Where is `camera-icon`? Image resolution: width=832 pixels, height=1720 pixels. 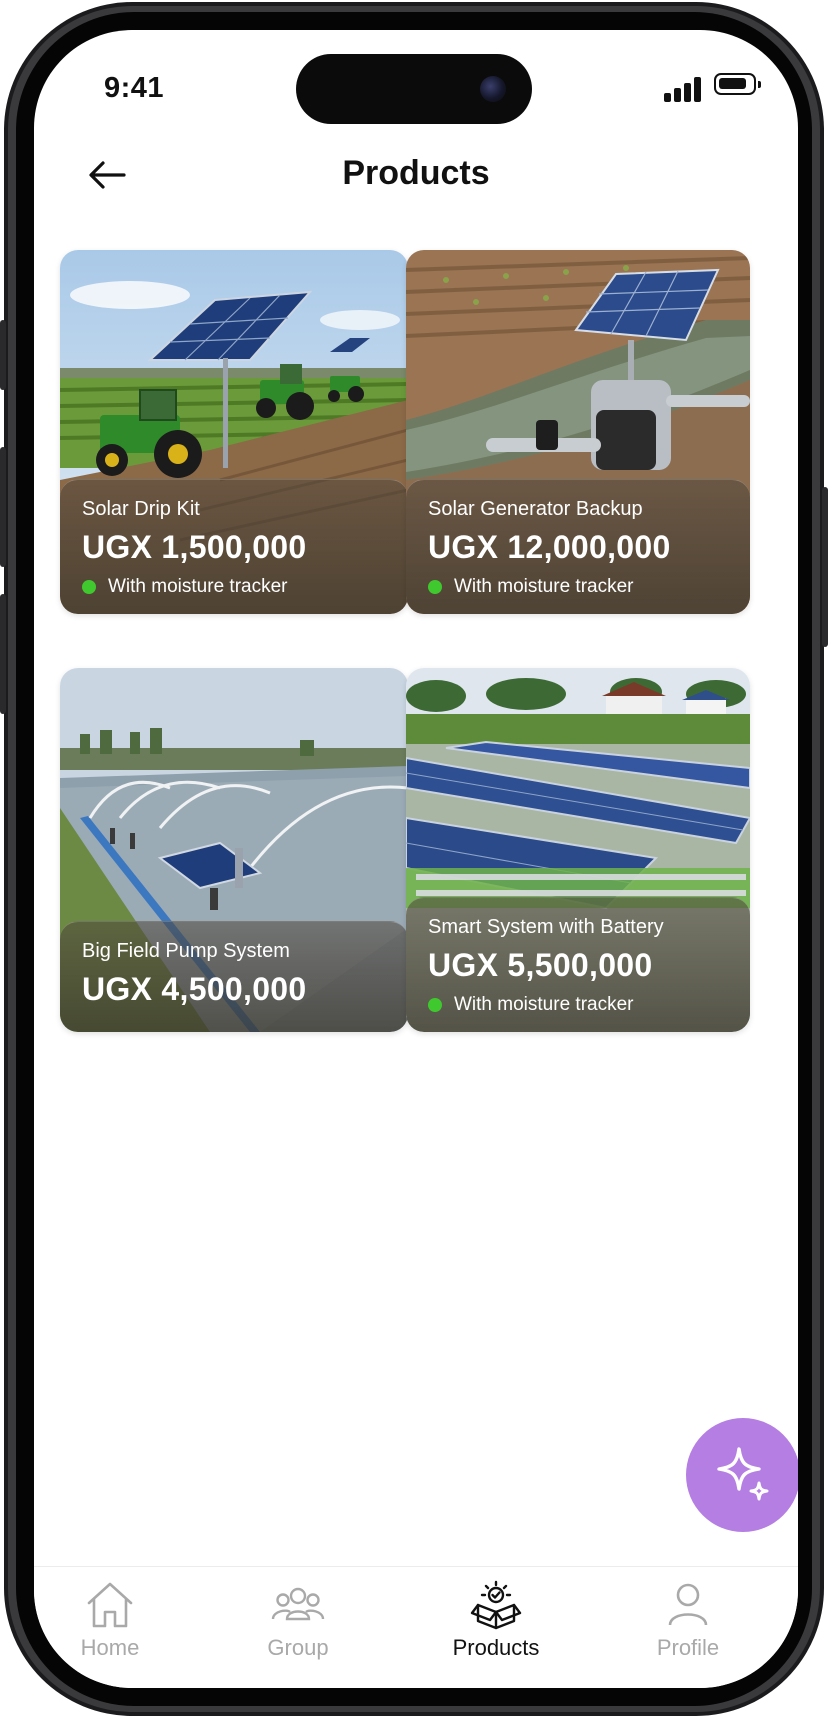
camera-icon is located at coordinates (493, 89).